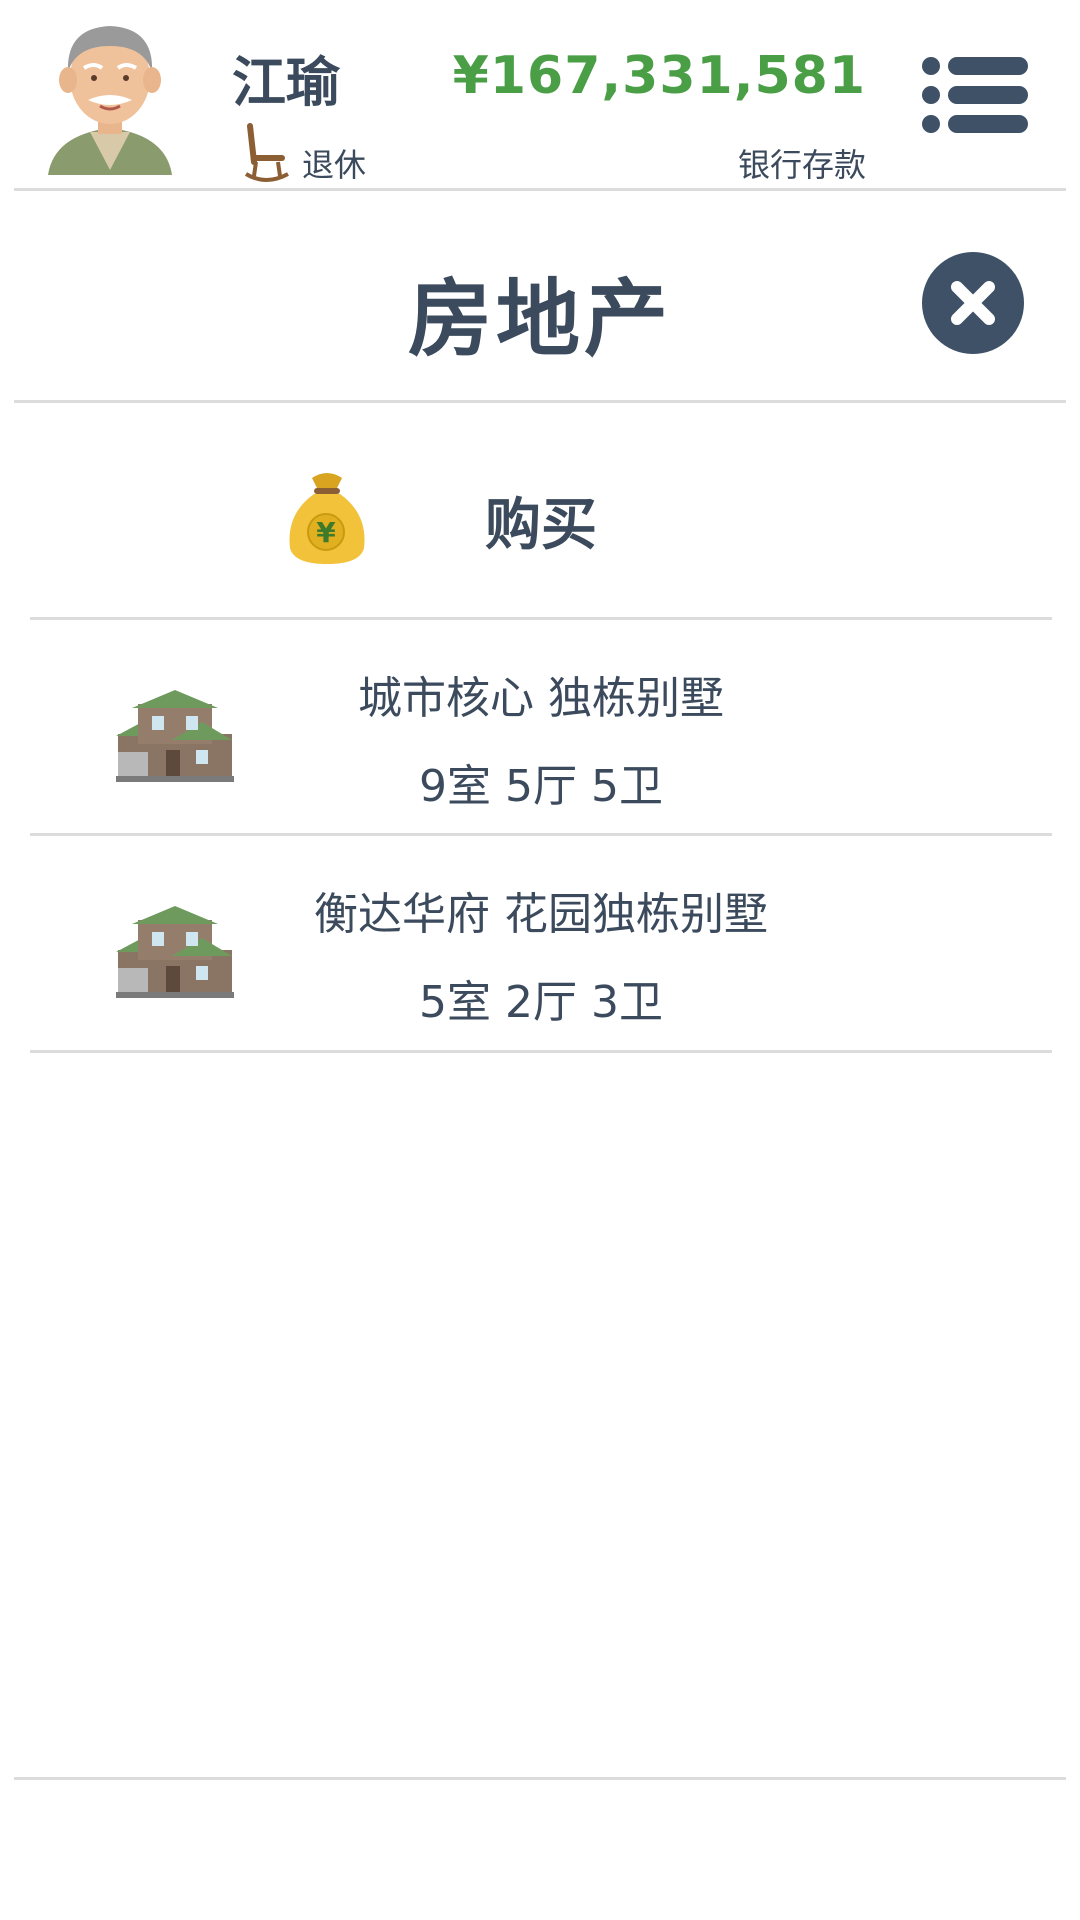  I want to click on page-title: 房地产, so click(539, 319).